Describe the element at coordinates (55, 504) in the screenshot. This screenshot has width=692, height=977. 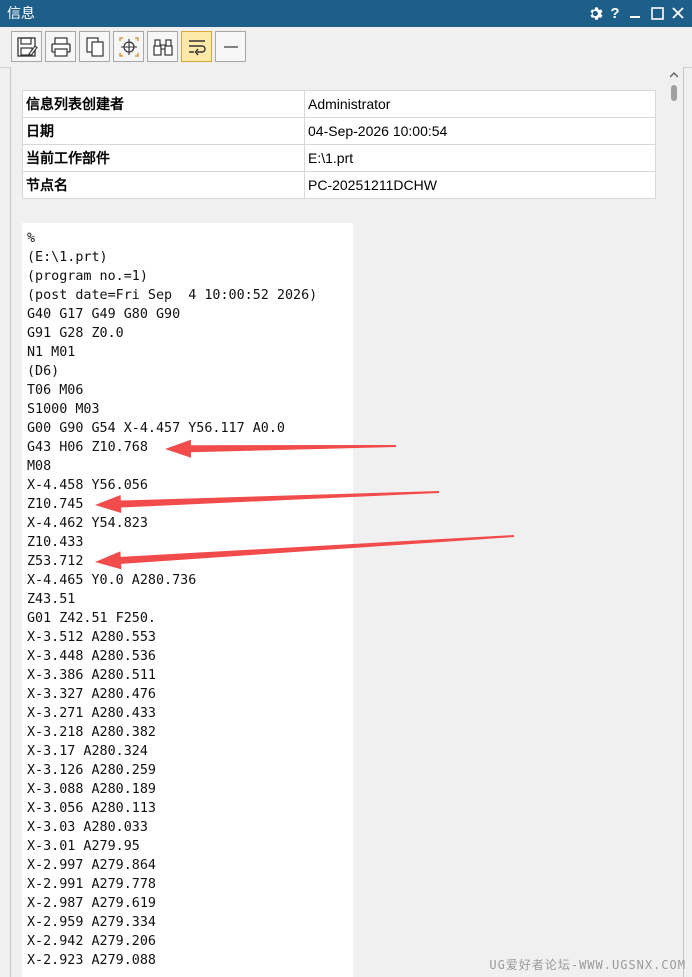
I see `code-line: Z10.745` at that location.